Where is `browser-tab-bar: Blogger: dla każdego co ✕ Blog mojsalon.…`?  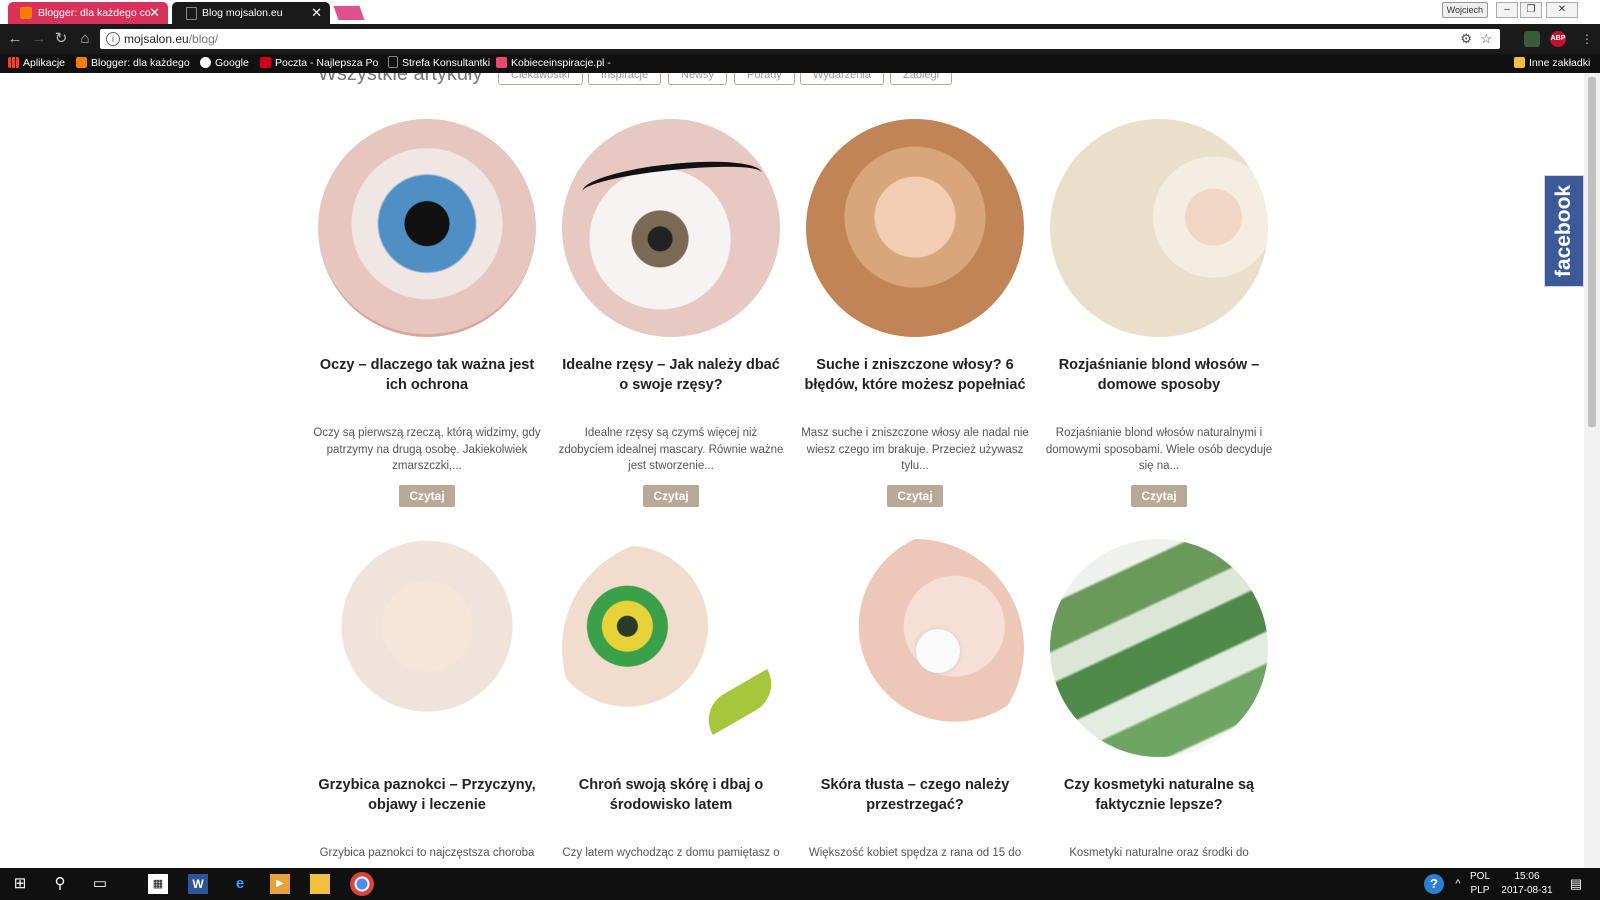
browser-tab-bar: Blogger: dla każdego co ✕ Blog mojsalon.… is located at coordinates (800, 12).